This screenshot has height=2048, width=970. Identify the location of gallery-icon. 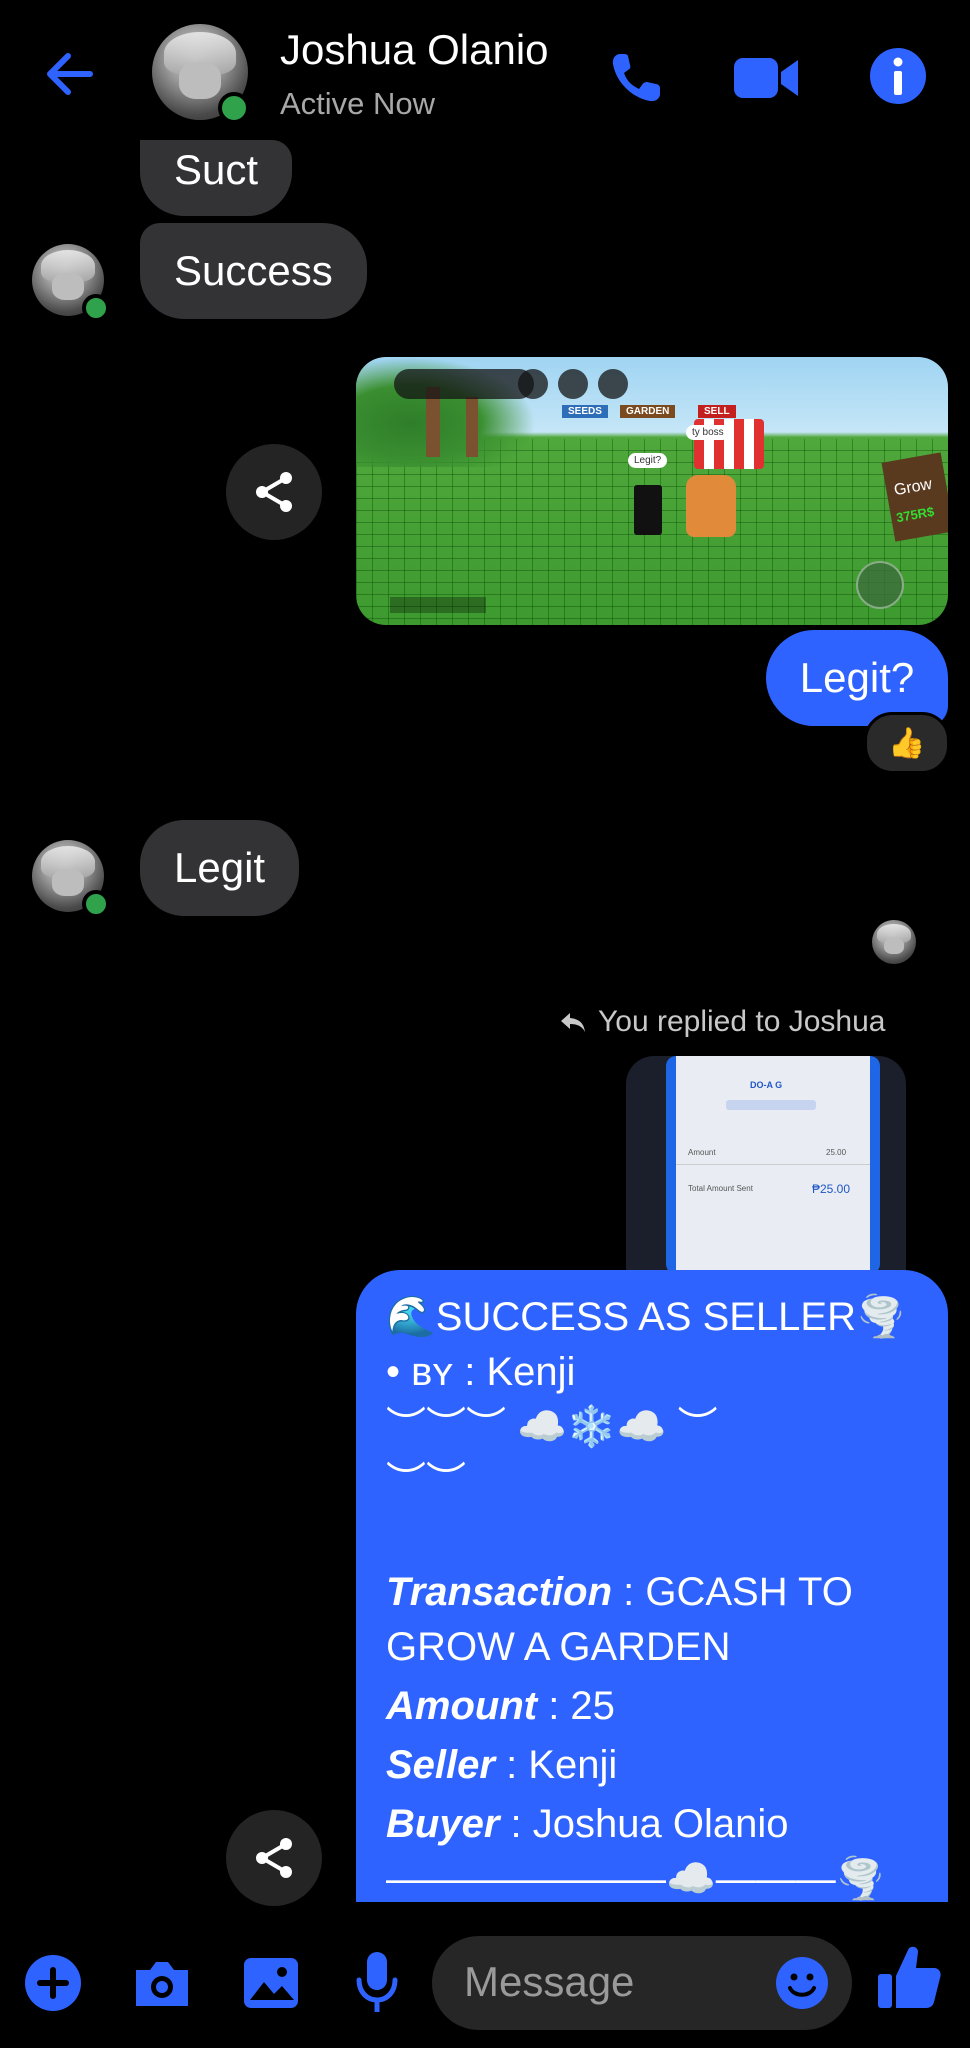
(271, 1983).